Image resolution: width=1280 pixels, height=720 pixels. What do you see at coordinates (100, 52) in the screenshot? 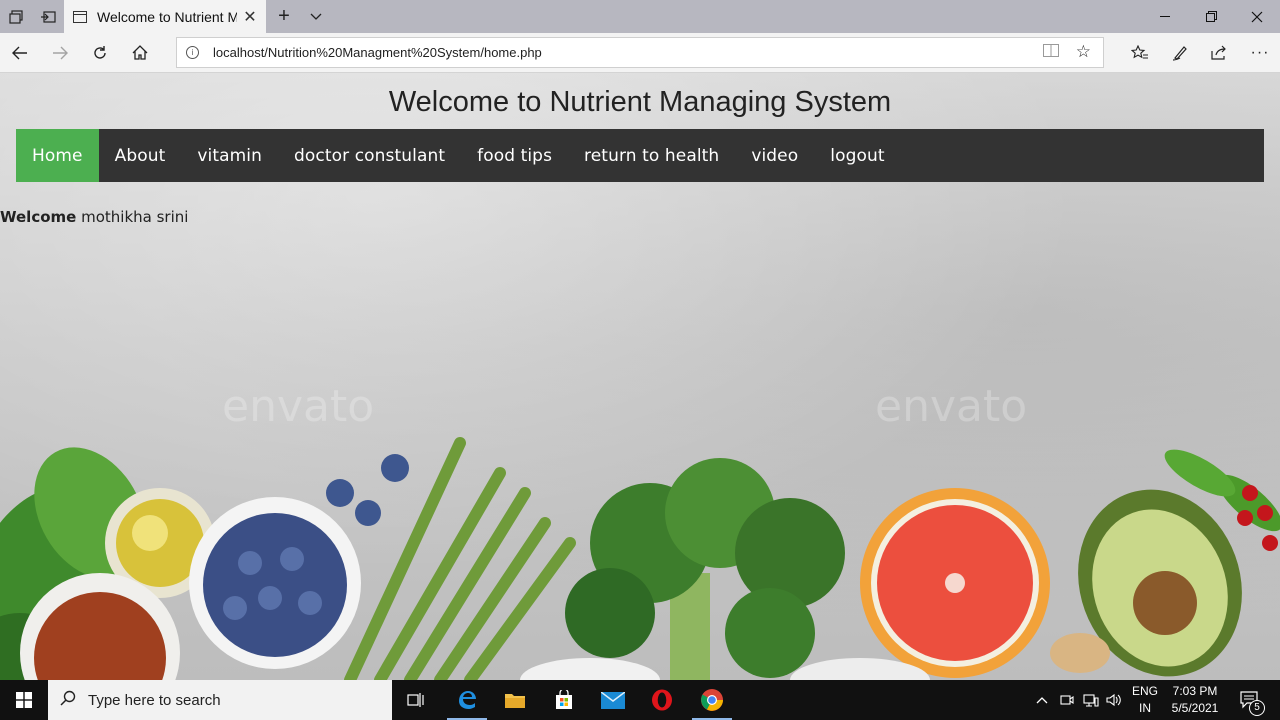
I see `refresh-icon` at bounding box center [100, 52].